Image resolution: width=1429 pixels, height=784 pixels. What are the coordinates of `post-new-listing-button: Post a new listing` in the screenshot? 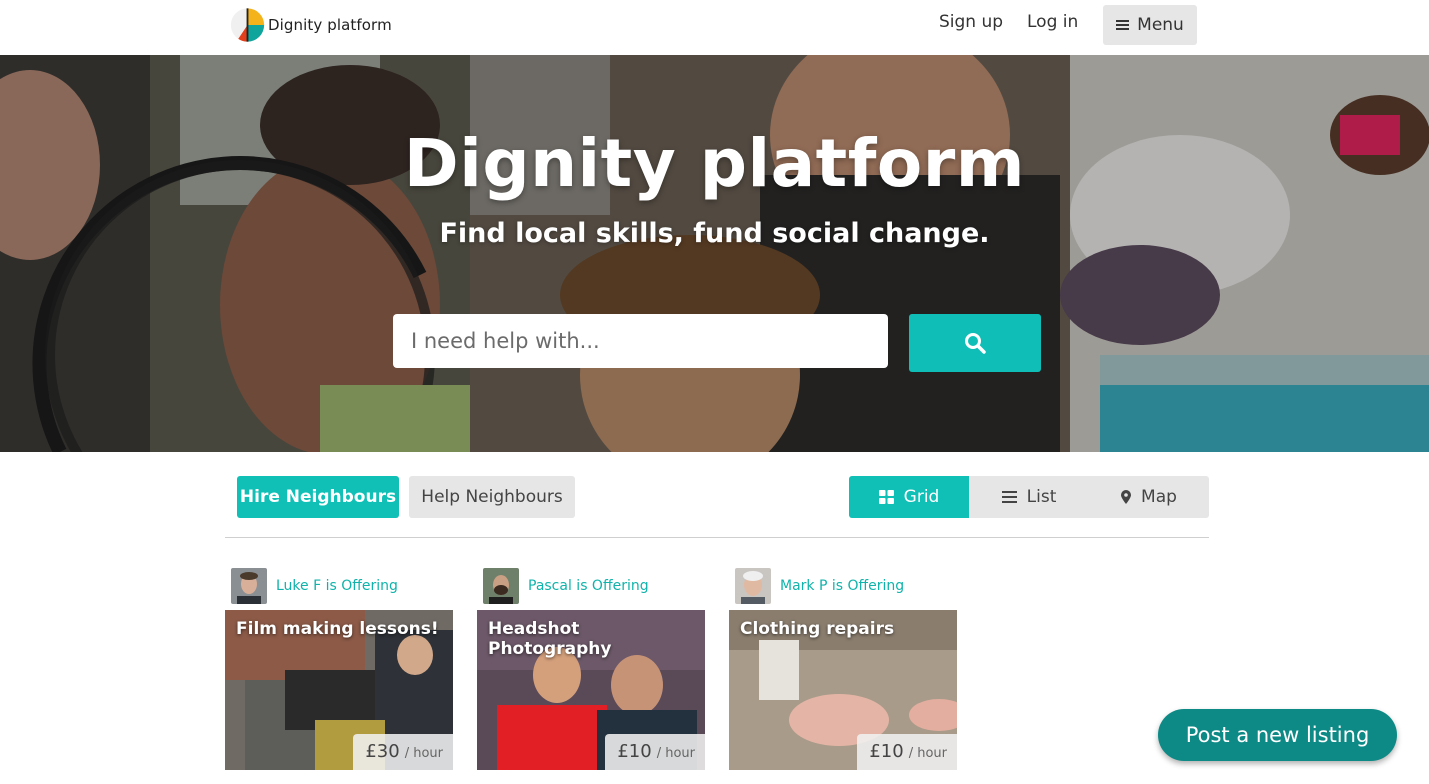 It's located at (1277, 735).